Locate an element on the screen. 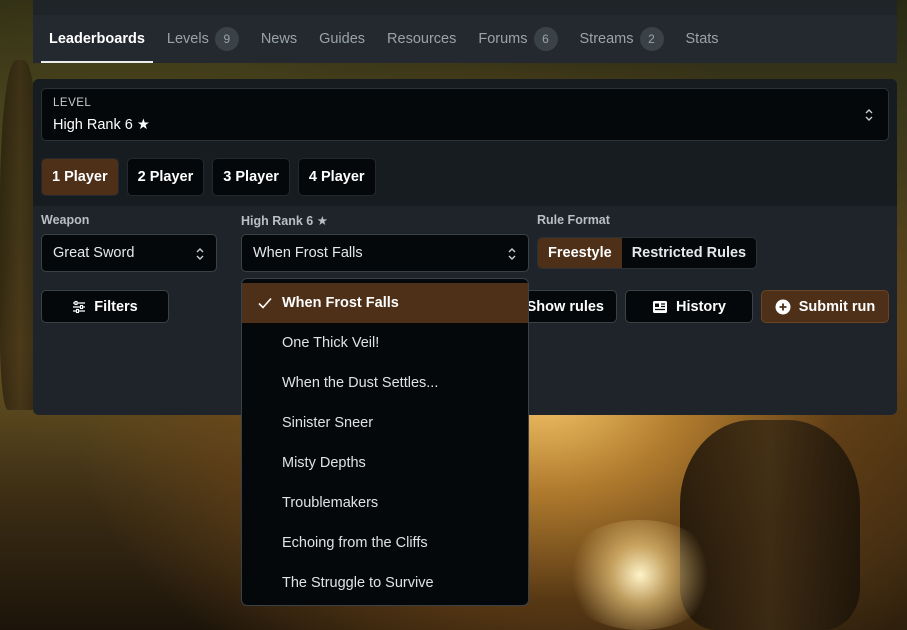 Image resolution: width=907 pixels, height=630 pixels. quest-option: Troublemakers is located at coordinates (385, 503).